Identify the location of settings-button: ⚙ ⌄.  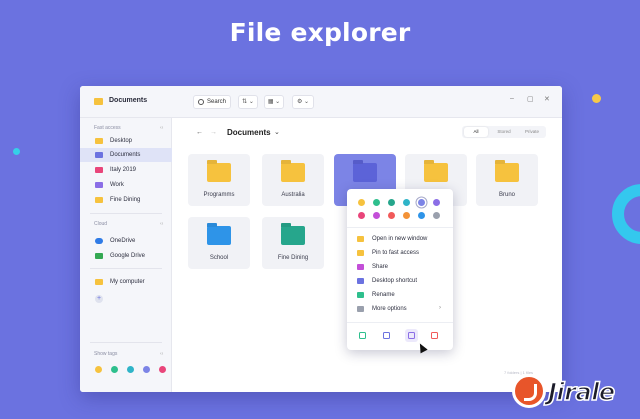
(303, 102).